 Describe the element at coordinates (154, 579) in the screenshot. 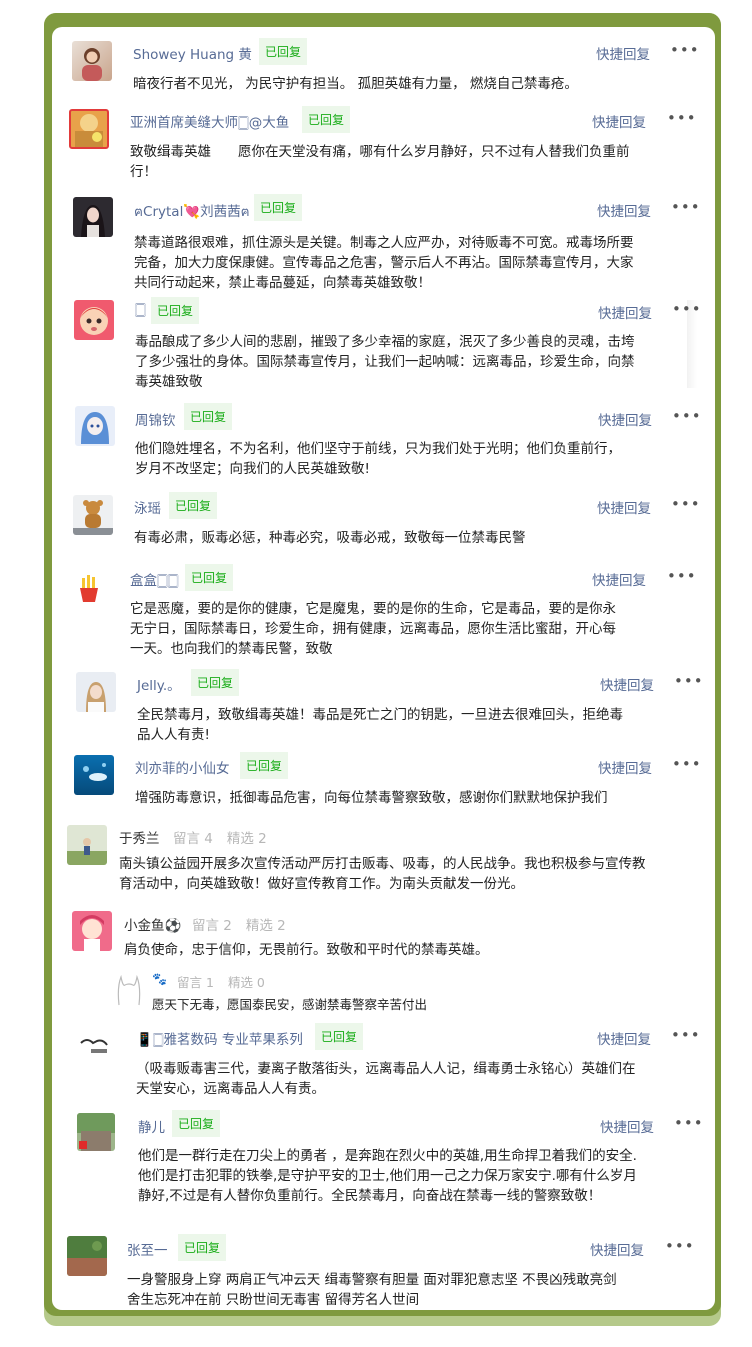

I see `commenter-name: 盒盒🀆🀆` at that location.